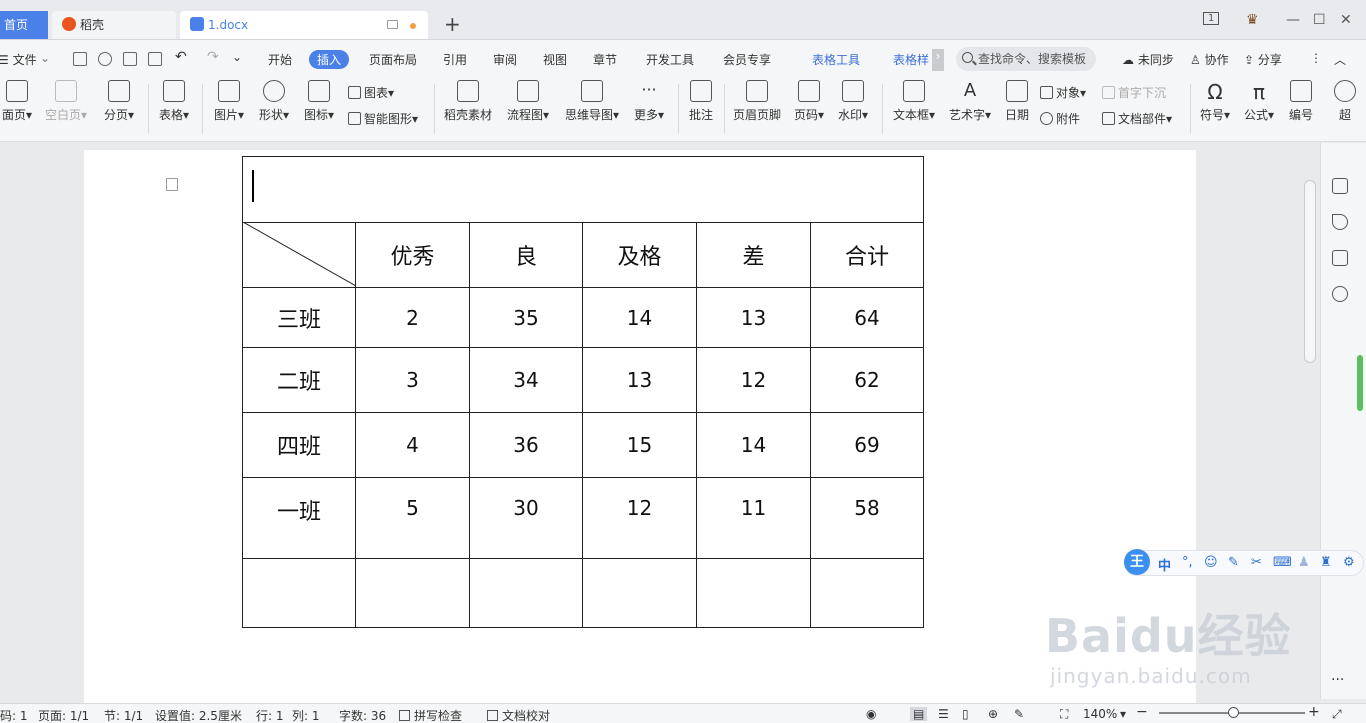 Image resolution: width=1366 pixels, height=723 pixels. Describe the element at coordinates (66, 101) in the screenshot. I see `blank-page-button: 空白页▾` at that location.